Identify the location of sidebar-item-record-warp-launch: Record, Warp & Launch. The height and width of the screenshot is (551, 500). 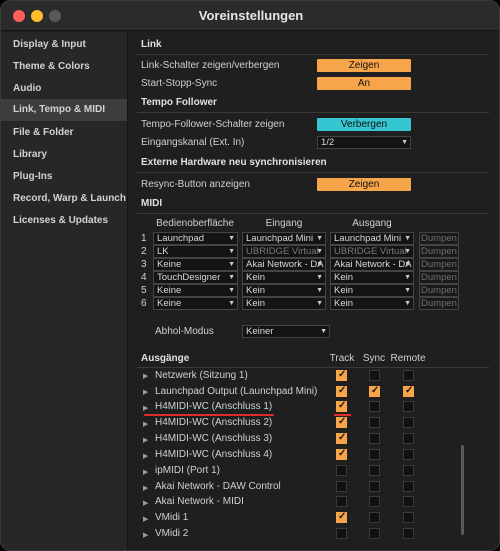
(64, 199).